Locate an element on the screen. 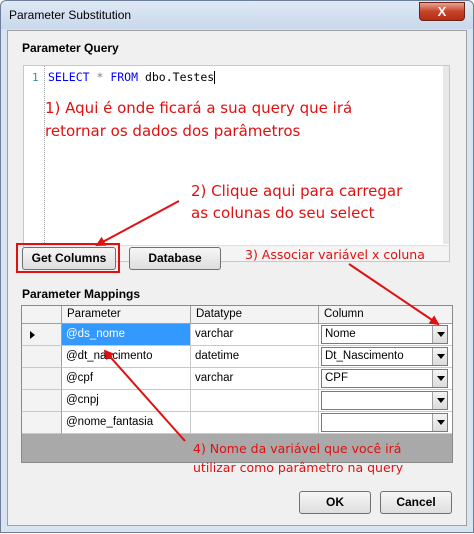  annotation-4-line-2: utilizar como parâmetro na query is located at coordinates (298, 467).